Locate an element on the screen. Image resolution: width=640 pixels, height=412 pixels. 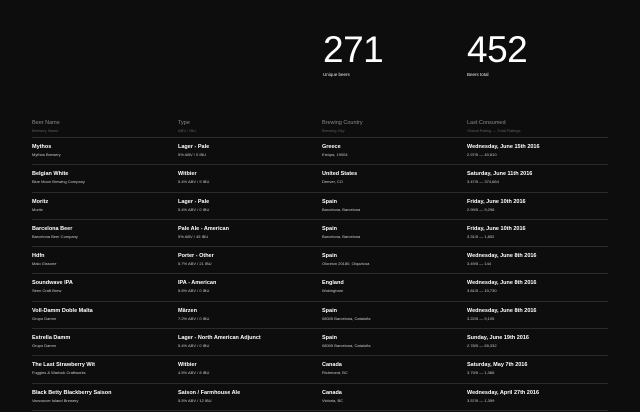
beer-type: Lager - Pale is located at coordinates (194, 147).